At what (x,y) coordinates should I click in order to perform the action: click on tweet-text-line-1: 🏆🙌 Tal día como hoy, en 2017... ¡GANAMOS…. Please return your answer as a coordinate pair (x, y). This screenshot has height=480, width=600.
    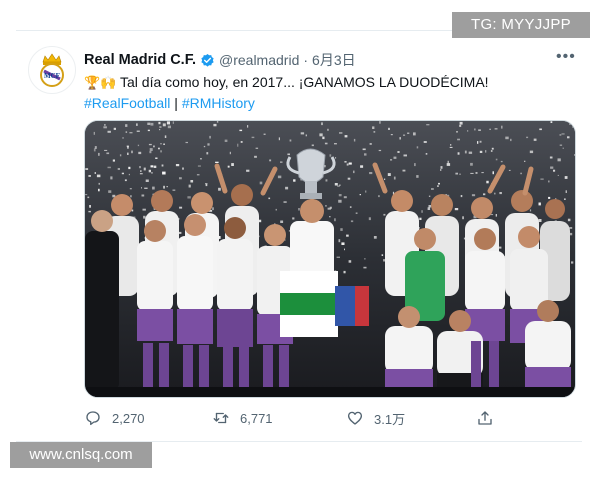
    Looking at the image, I should click on (324, 82).